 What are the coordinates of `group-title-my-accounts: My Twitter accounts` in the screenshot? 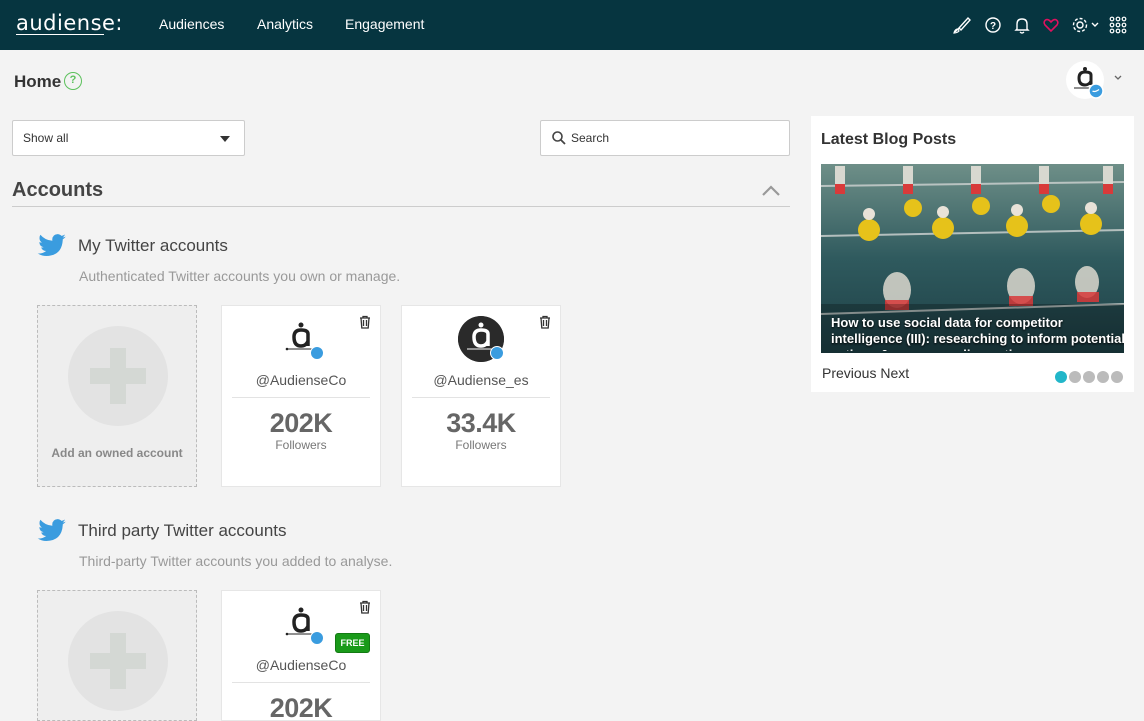 It's located at (153, 245).